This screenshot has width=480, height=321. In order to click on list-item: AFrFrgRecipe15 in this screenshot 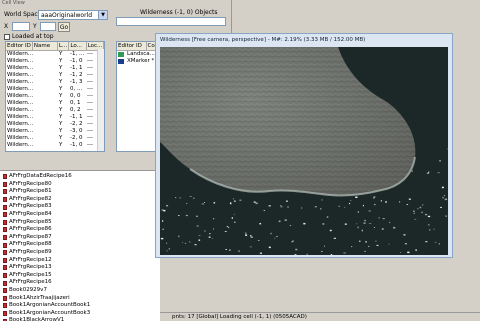, I will do `click(80, 276)`.